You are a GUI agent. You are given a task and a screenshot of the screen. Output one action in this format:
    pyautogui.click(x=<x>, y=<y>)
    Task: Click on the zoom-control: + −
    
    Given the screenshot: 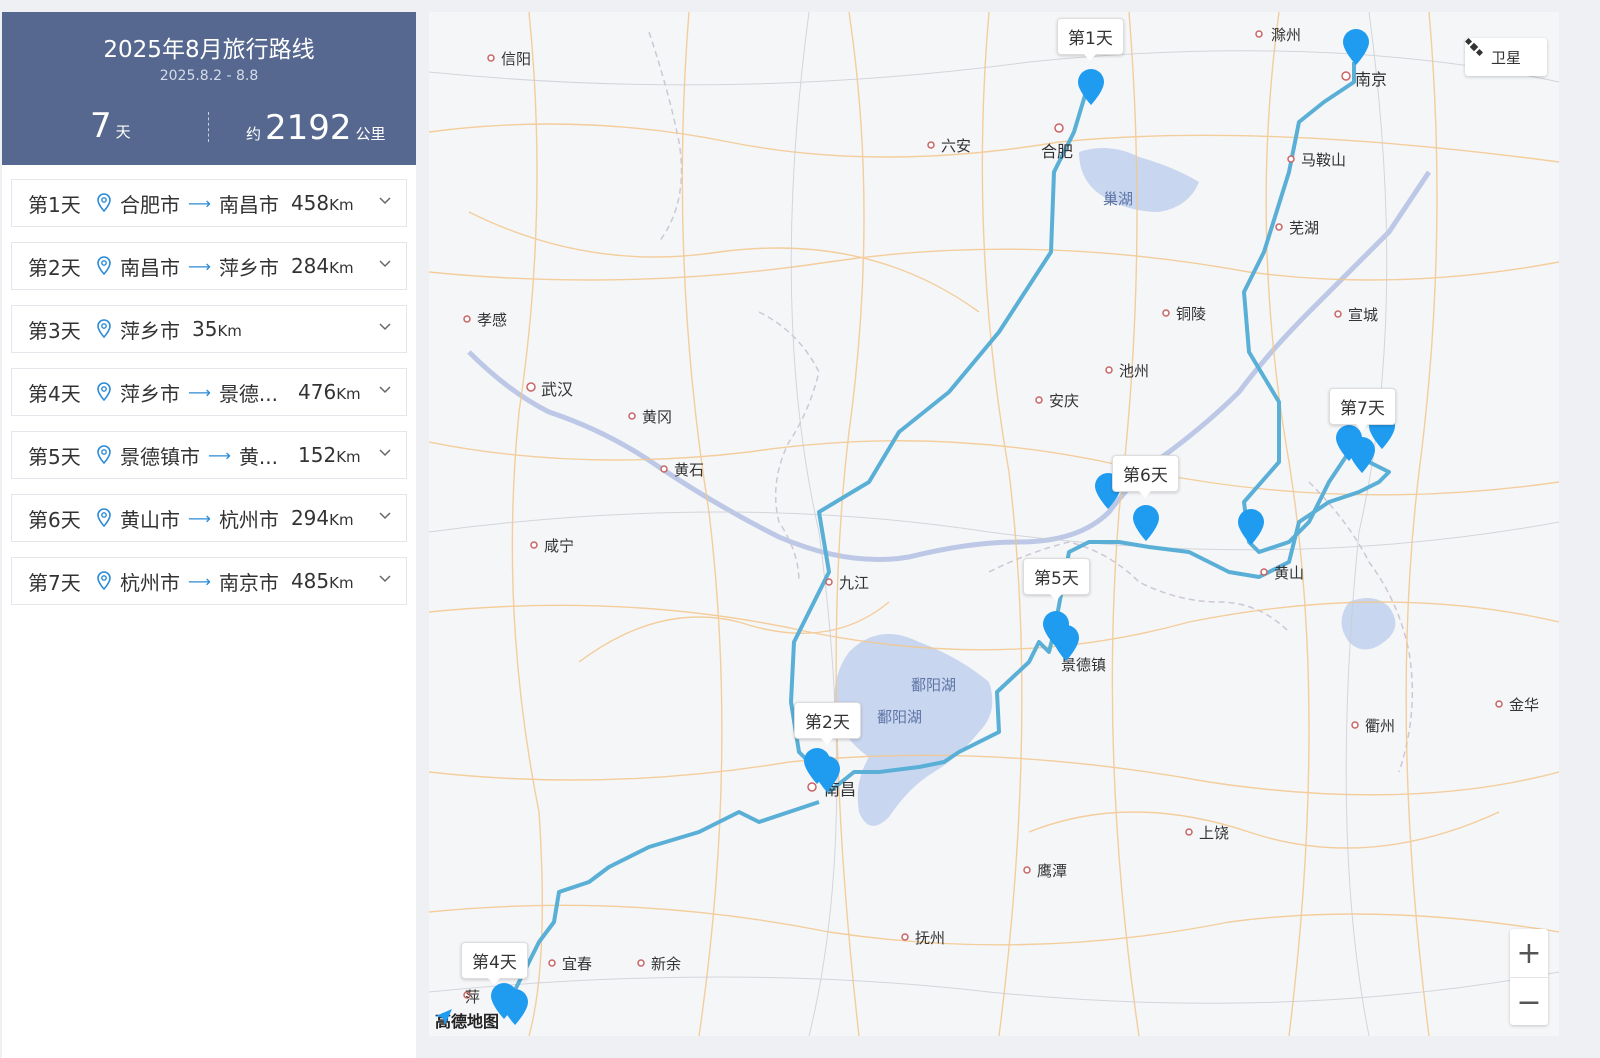 What is the action you would take?
    pyautogui.click(x=1529, y=977)
    